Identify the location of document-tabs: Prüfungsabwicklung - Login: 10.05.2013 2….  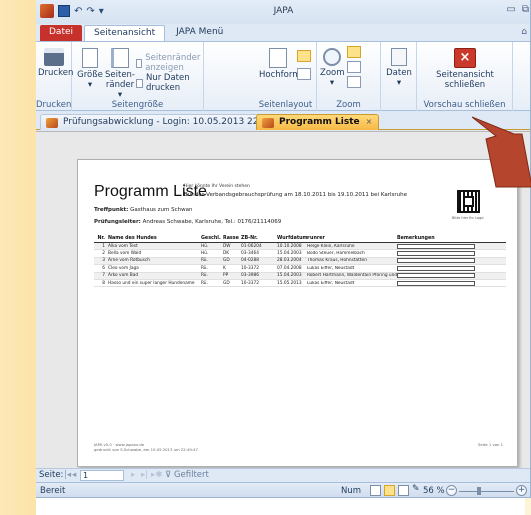
(283, 121).